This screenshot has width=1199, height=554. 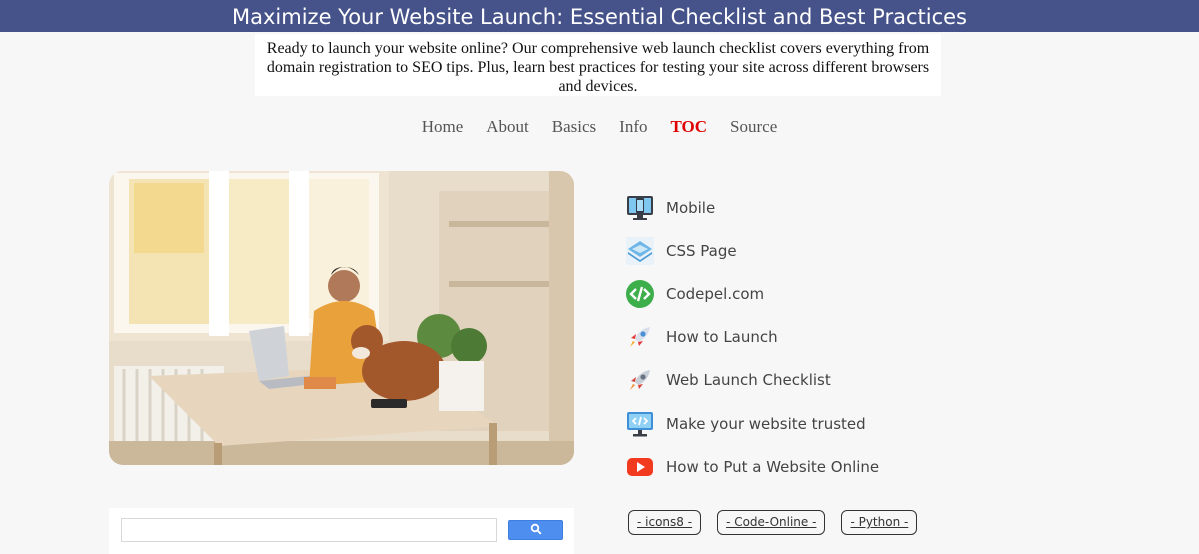 I want to click on code-tag-icon, so click(x=639, y=293).